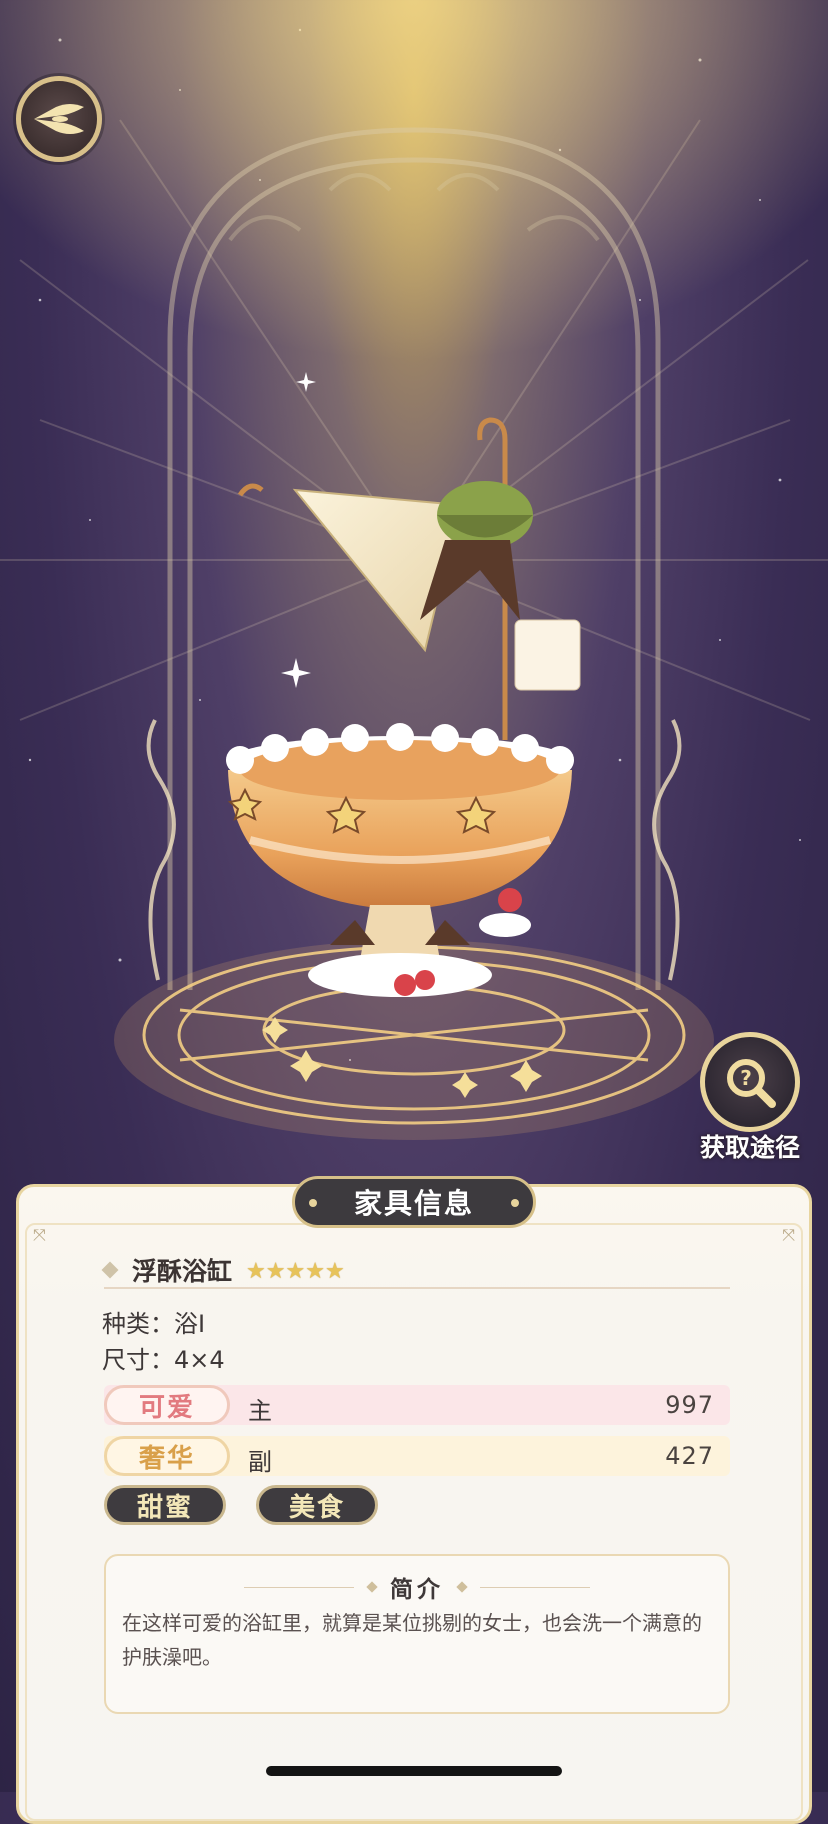  I want to click on panel-title: 家具信息, so click(414, 1202).